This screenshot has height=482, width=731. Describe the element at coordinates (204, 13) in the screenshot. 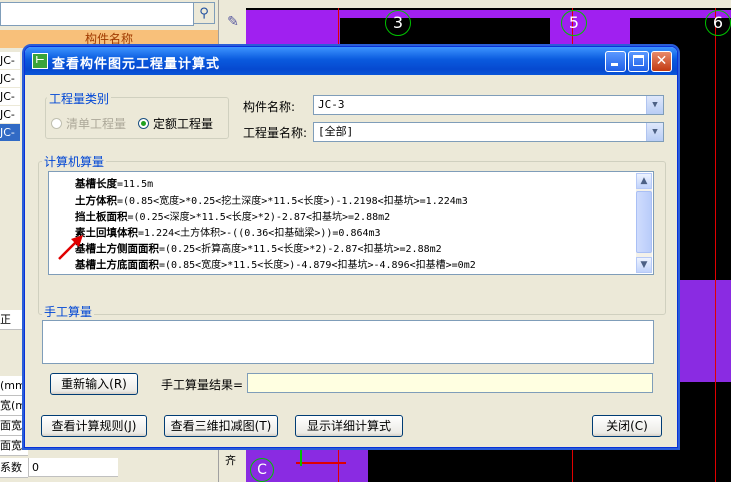

I see `search-icon: ⚲` at that location.